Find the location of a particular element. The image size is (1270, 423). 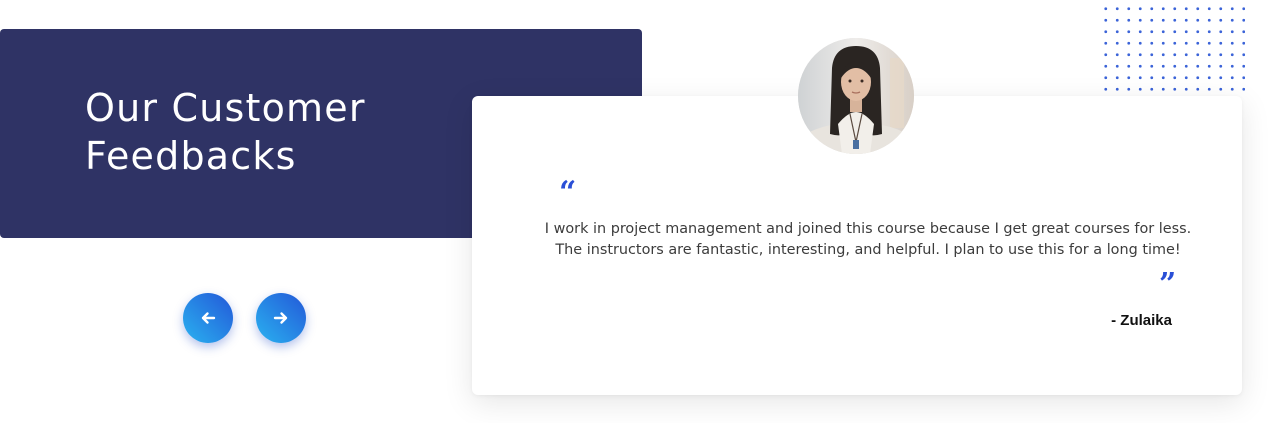

arrow-left-icon is located at coordinates (208, 318).